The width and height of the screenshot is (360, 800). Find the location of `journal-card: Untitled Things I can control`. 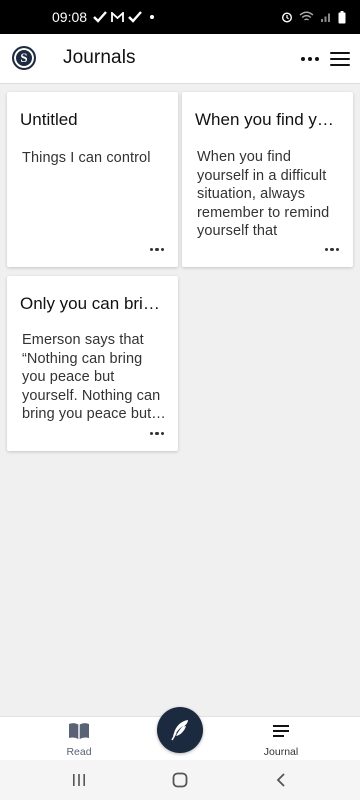

journal-card: Untitled Things I can control is located at coordinates (92, 179).